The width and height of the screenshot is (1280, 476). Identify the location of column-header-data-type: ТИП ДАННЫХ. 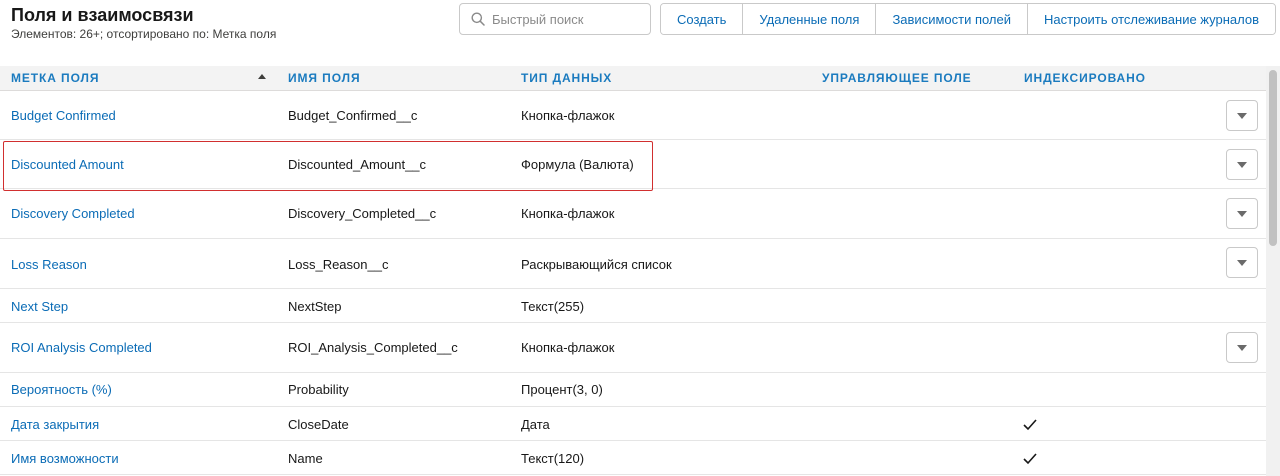
(566, 78).